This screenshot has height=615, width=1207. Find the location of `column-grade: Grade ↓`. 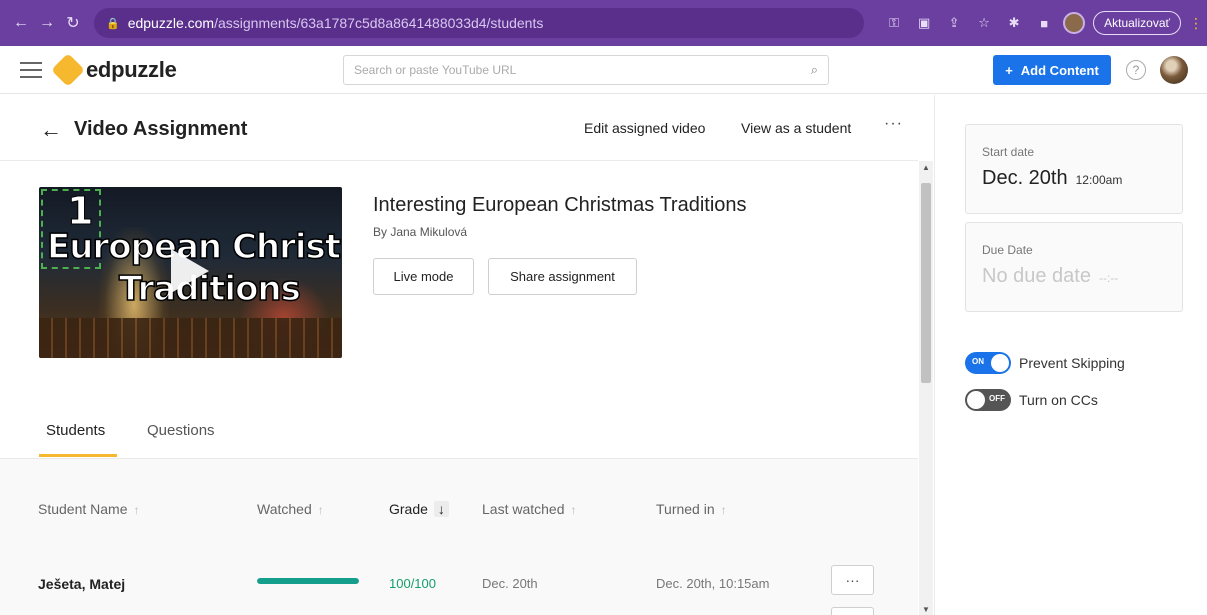

column-grade: Grade ↓ is located at coordinates (419, 509).